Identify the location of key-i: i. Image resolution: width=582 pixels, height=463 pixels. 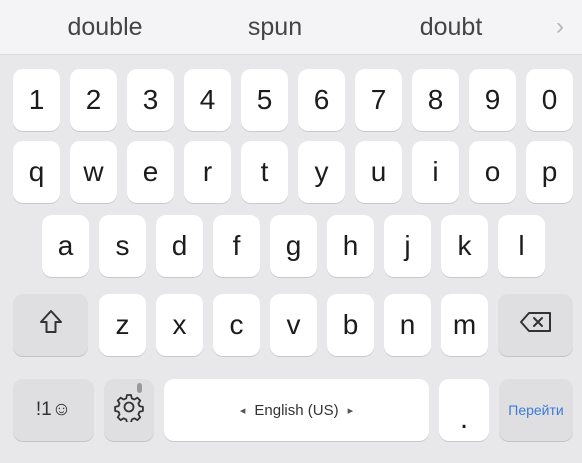
(435, 172).